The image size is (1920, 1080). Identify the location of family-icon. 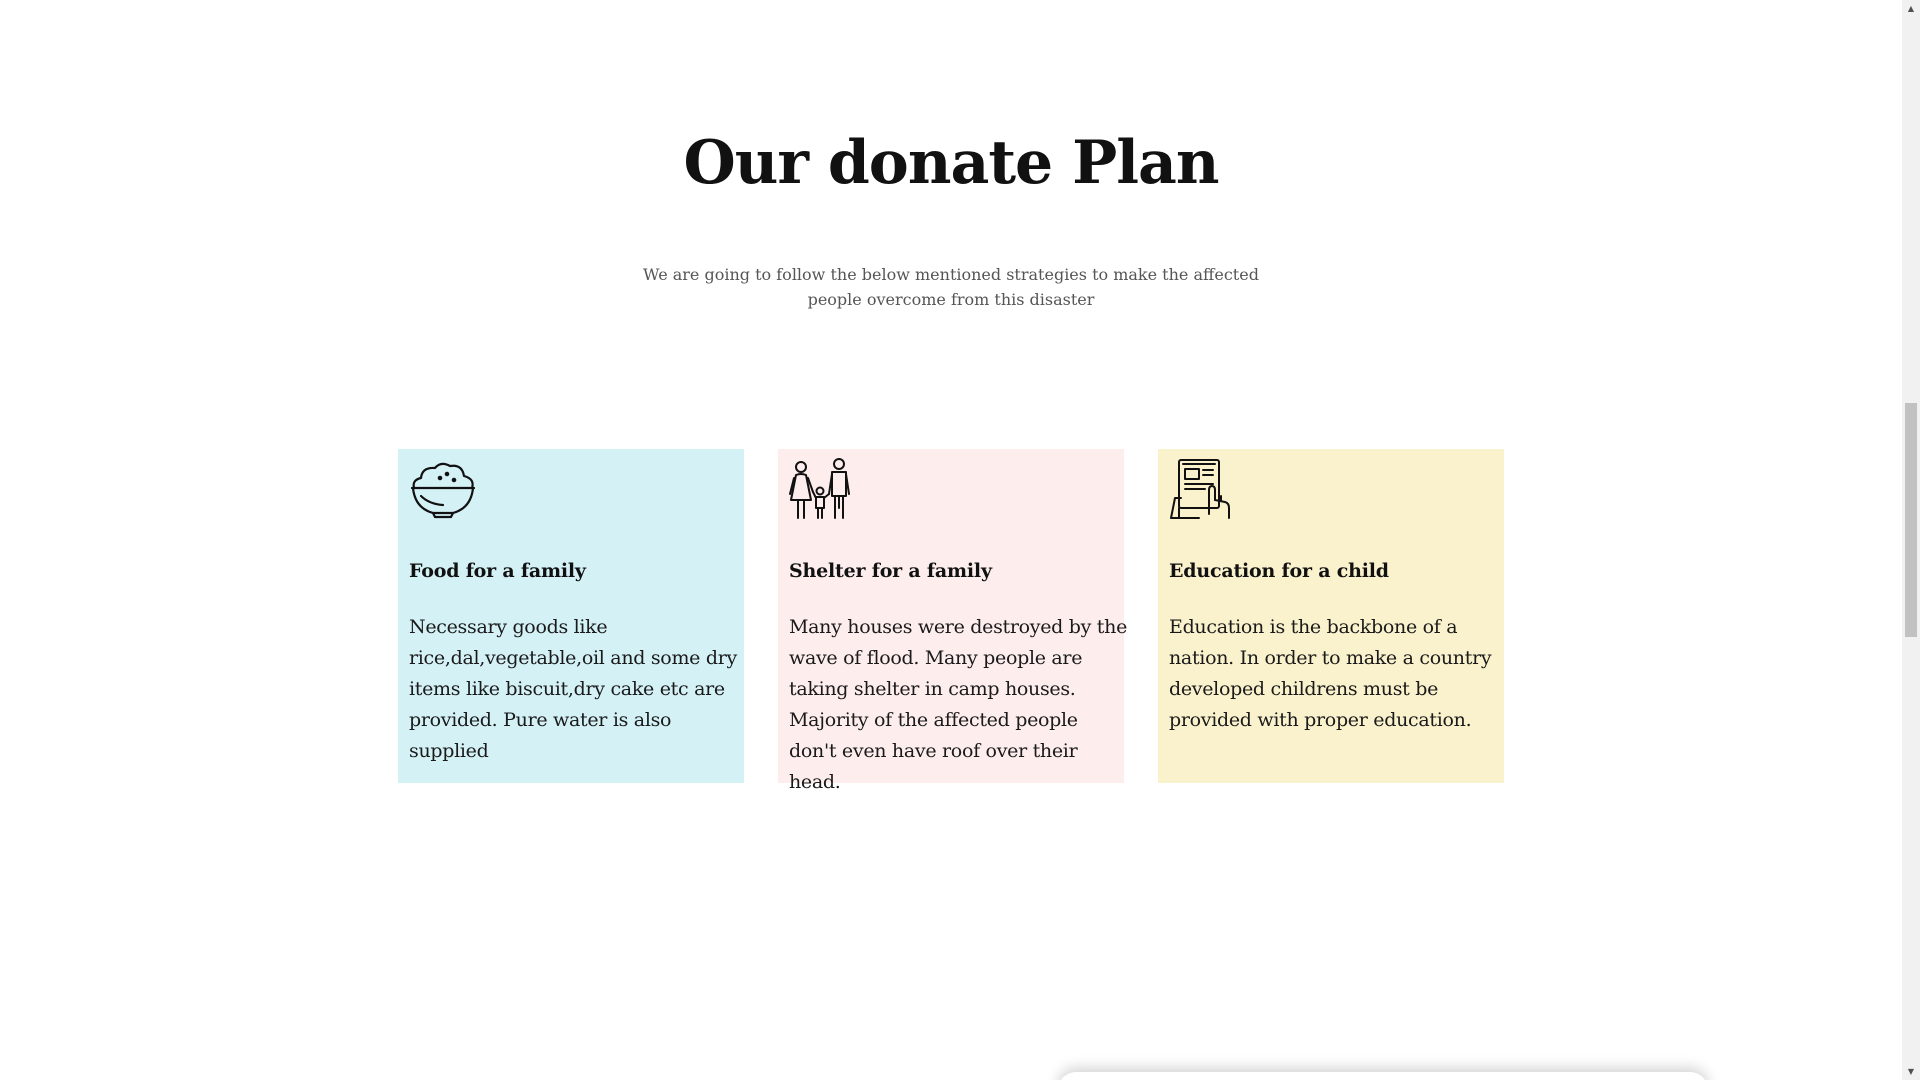
(819, 488).